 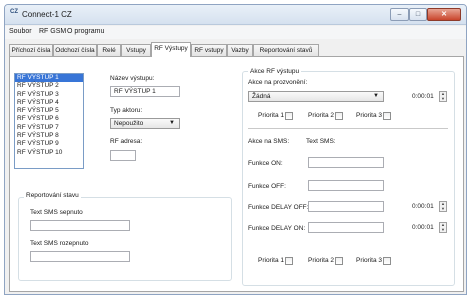 I want to click on list-item: RF VÝSTUP 6, so click(x=49, y=119).